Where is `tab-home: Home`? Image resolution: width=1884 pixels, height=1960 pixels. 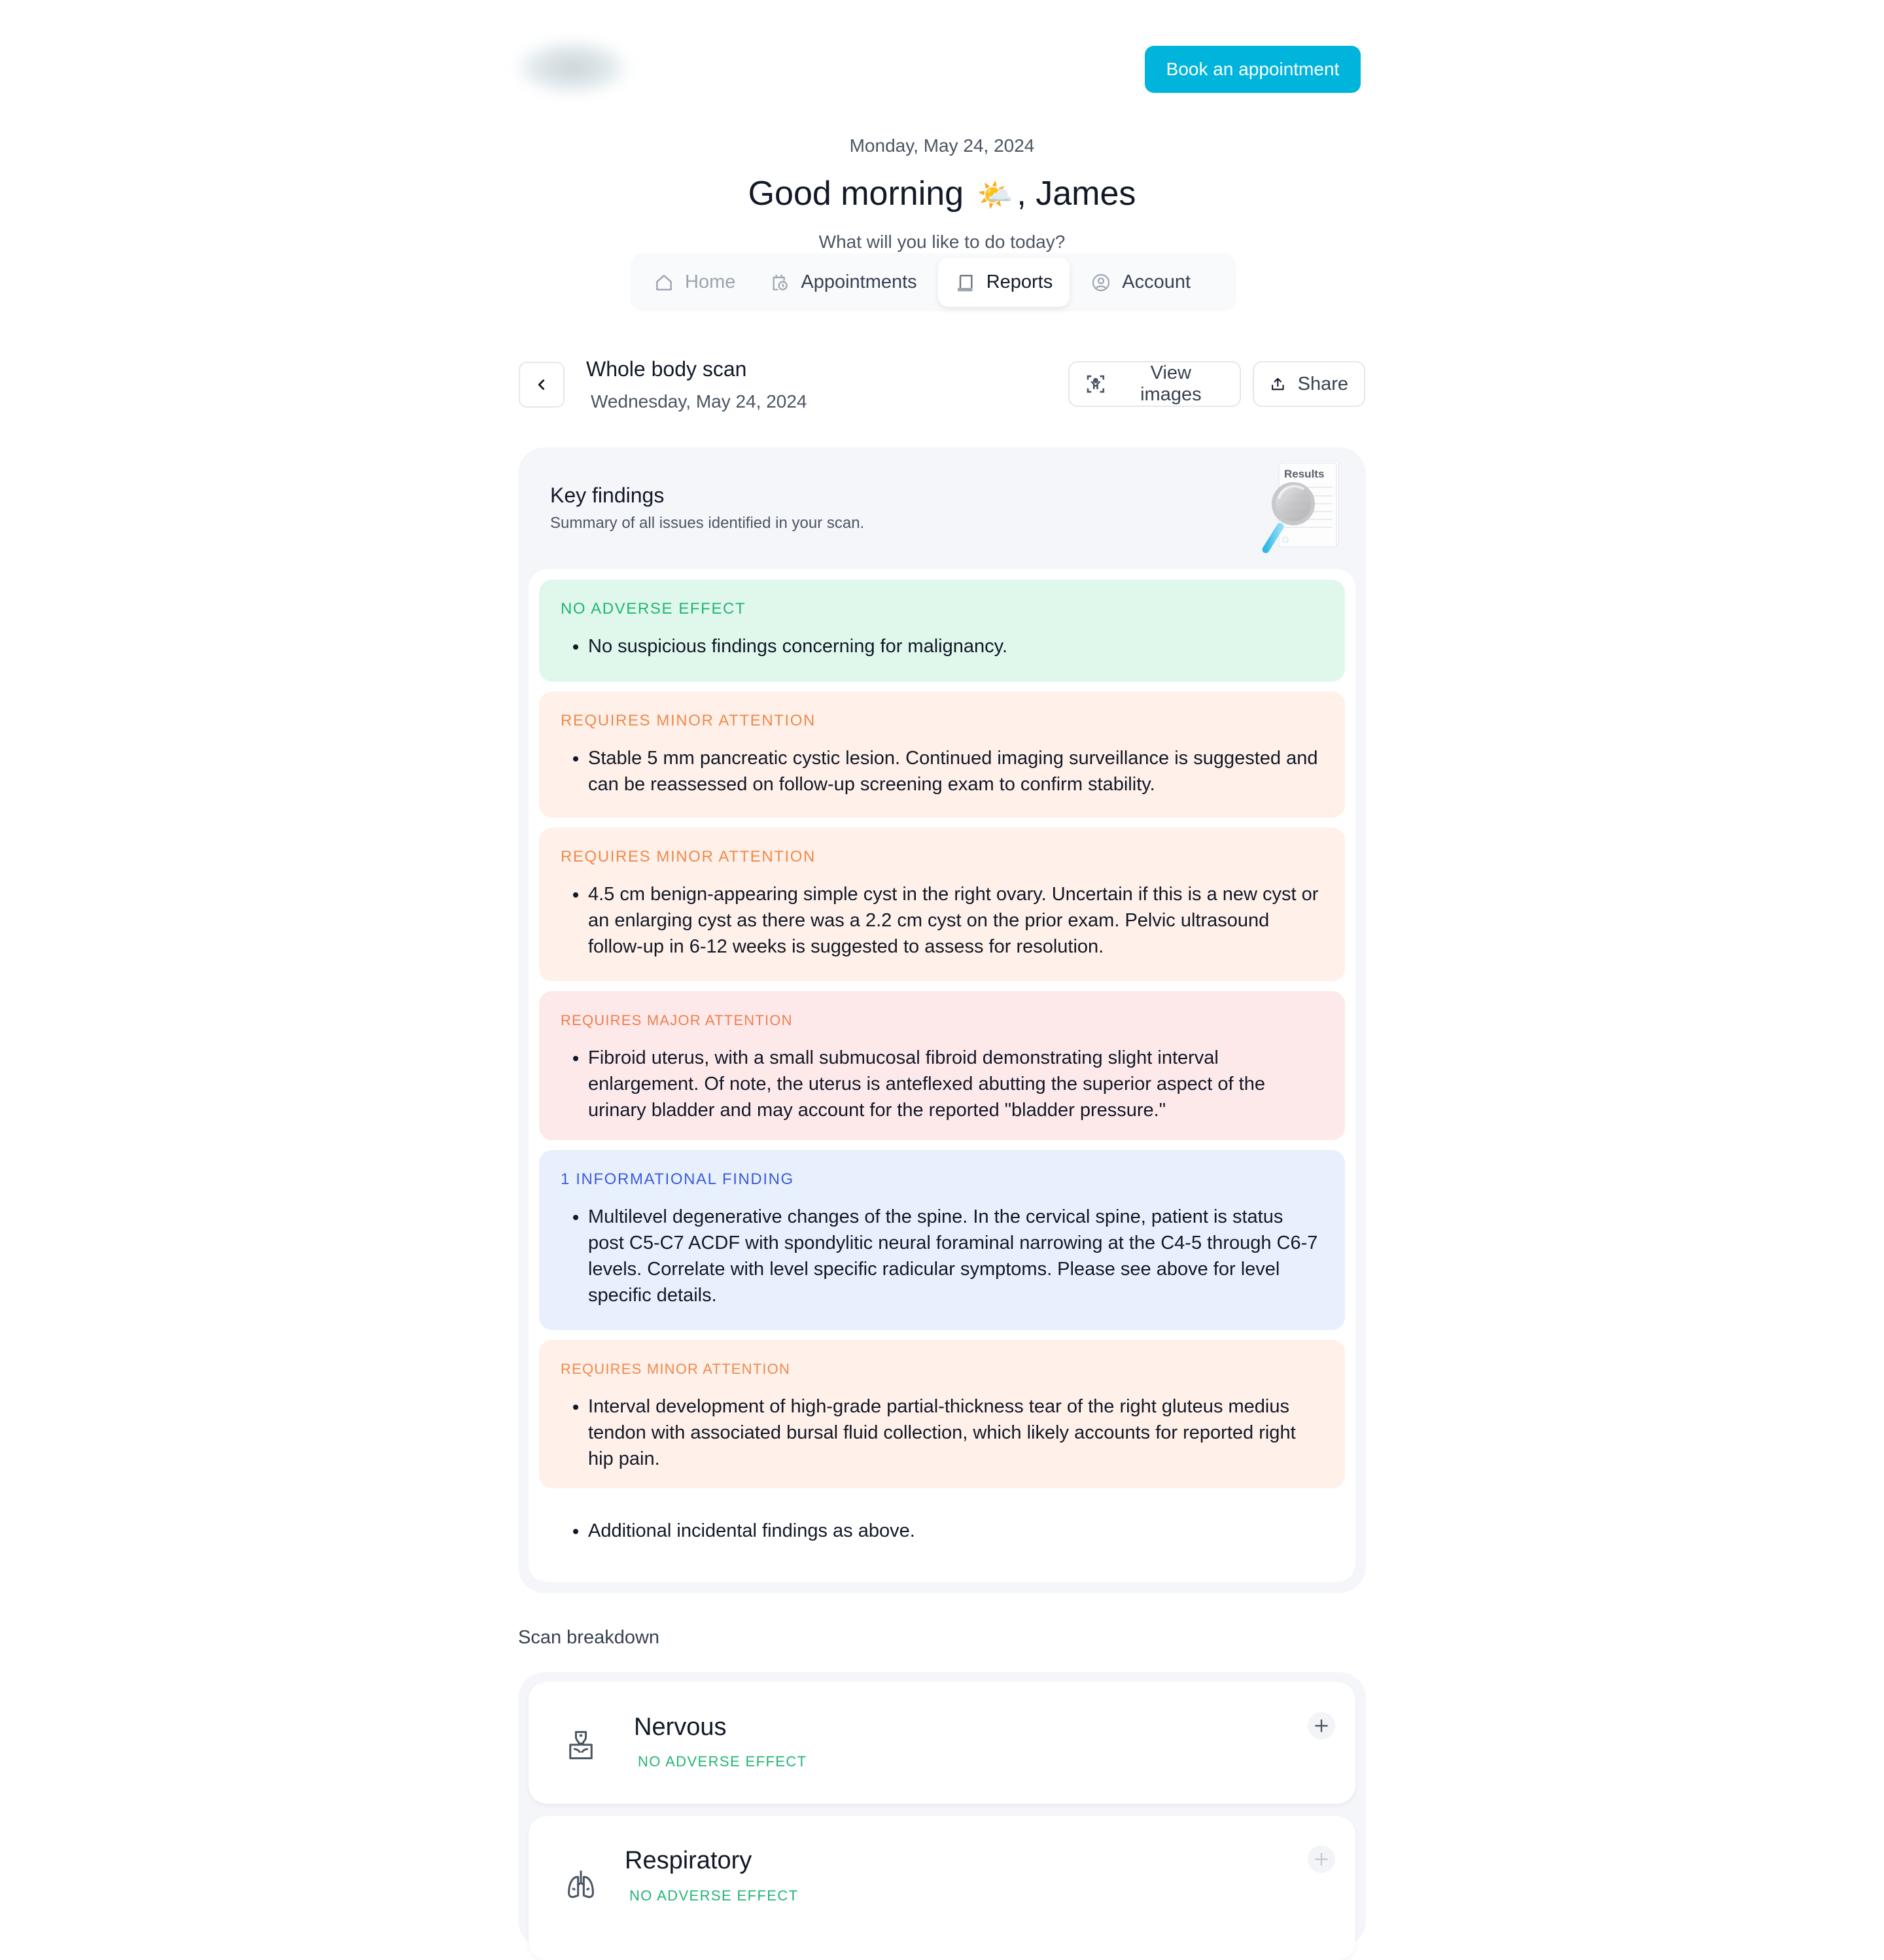
tab-home: Home is located at coordinates (694, 282).